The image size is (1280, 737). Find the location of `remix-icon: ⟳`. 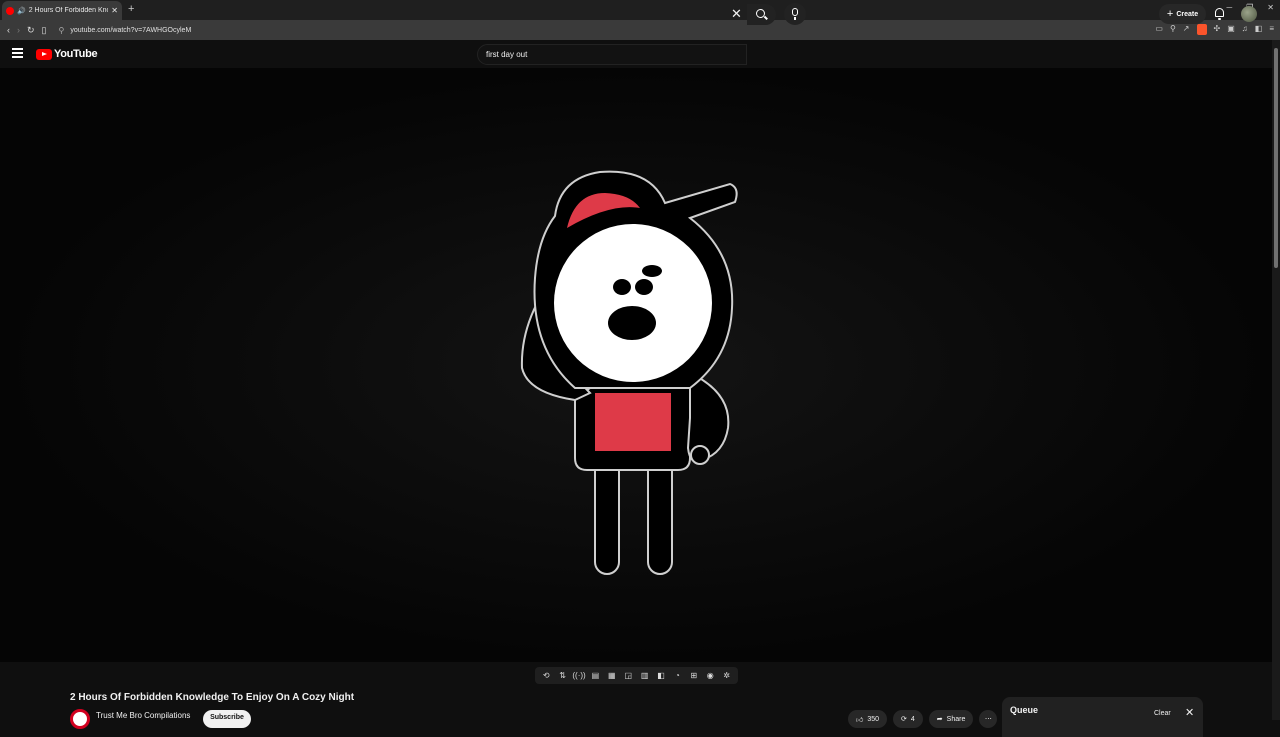

remix-icon: ⟳ is located at coordinates (904, 719).